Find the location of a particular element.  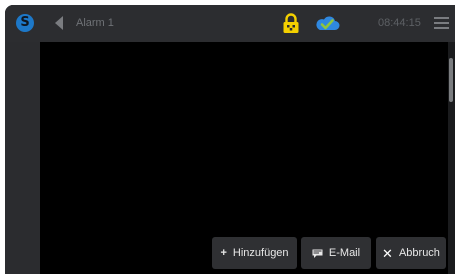

back-arrow-icon is located at coordinates (59, 23).